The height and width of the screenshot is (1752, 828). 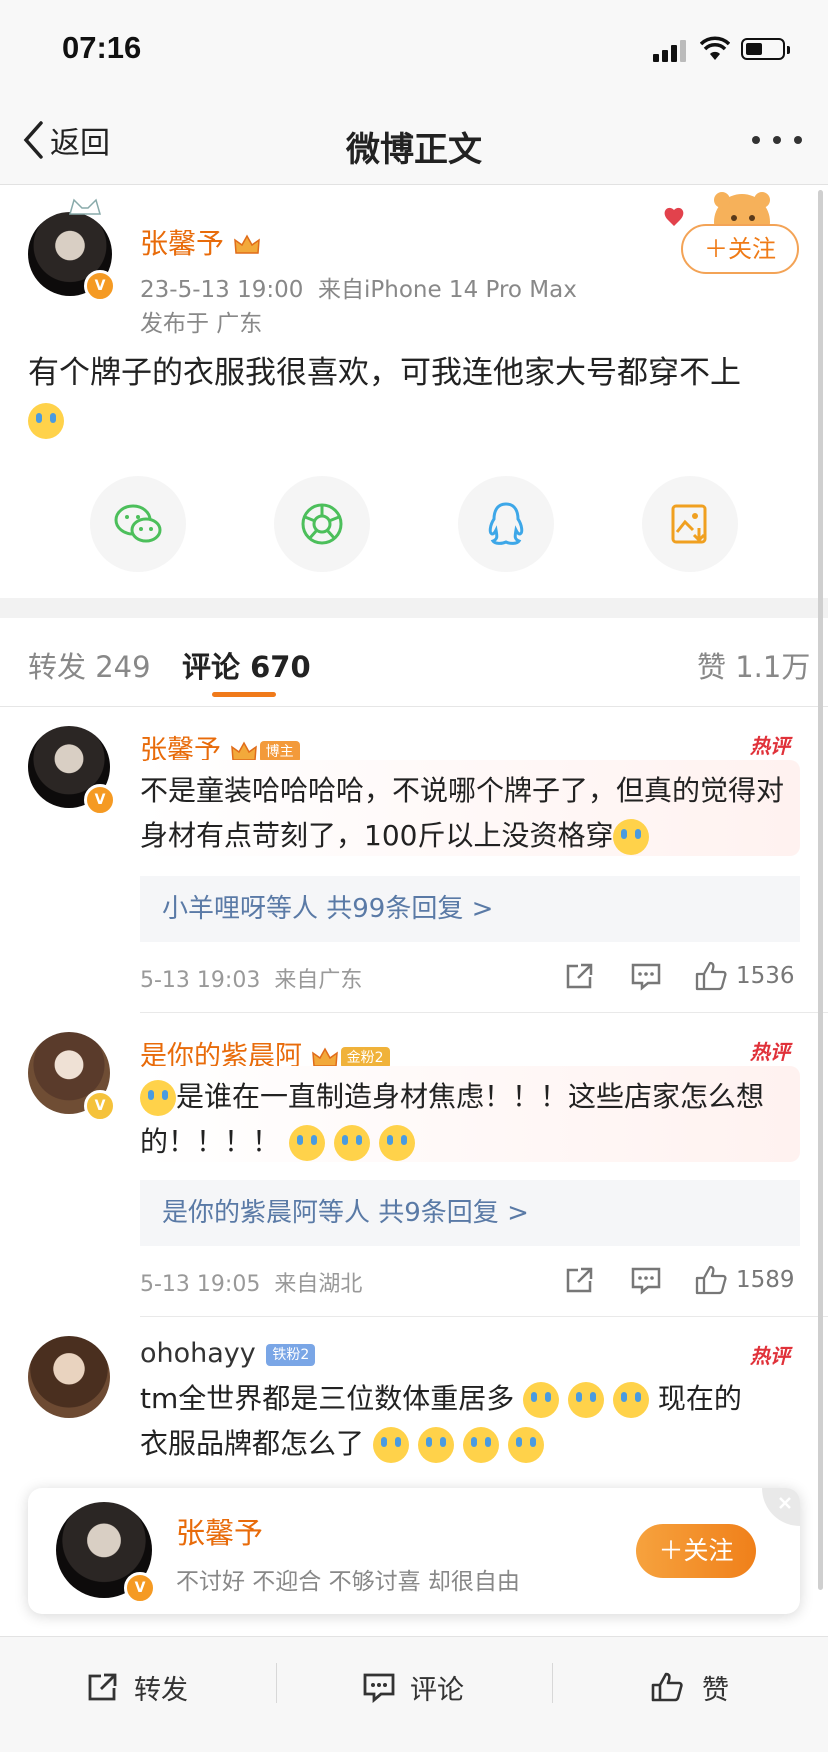 I want to click on popup-name: 张馨予, so click(x=219, y=1531).